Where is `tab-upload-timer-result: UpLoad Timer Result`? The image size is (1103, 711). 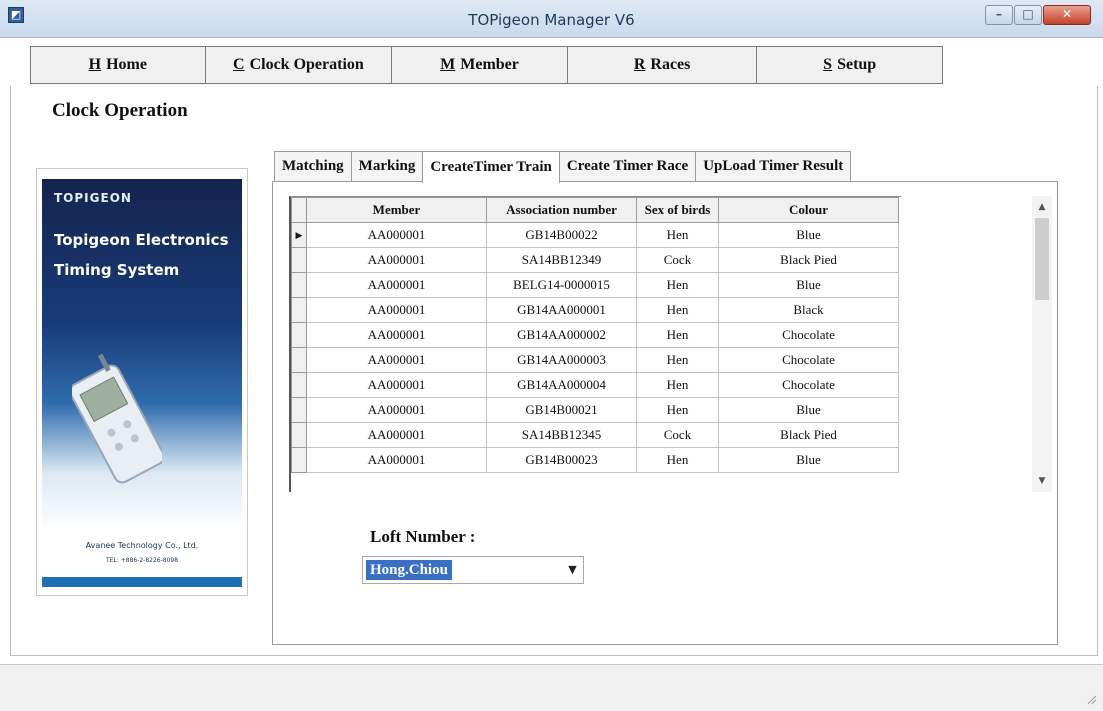 tab-upload-timer-result: UpLoad Timer Result is located at coordinates (773, 166).